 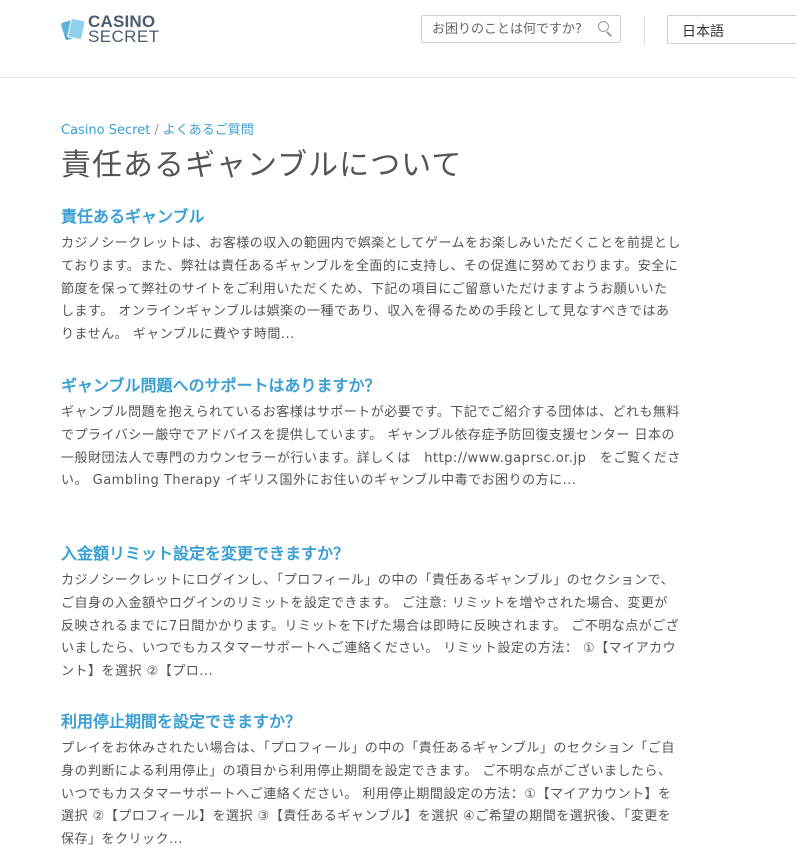 I want to click on article-title-link: 責任あるギャンブル, so click(x=371, y=217).